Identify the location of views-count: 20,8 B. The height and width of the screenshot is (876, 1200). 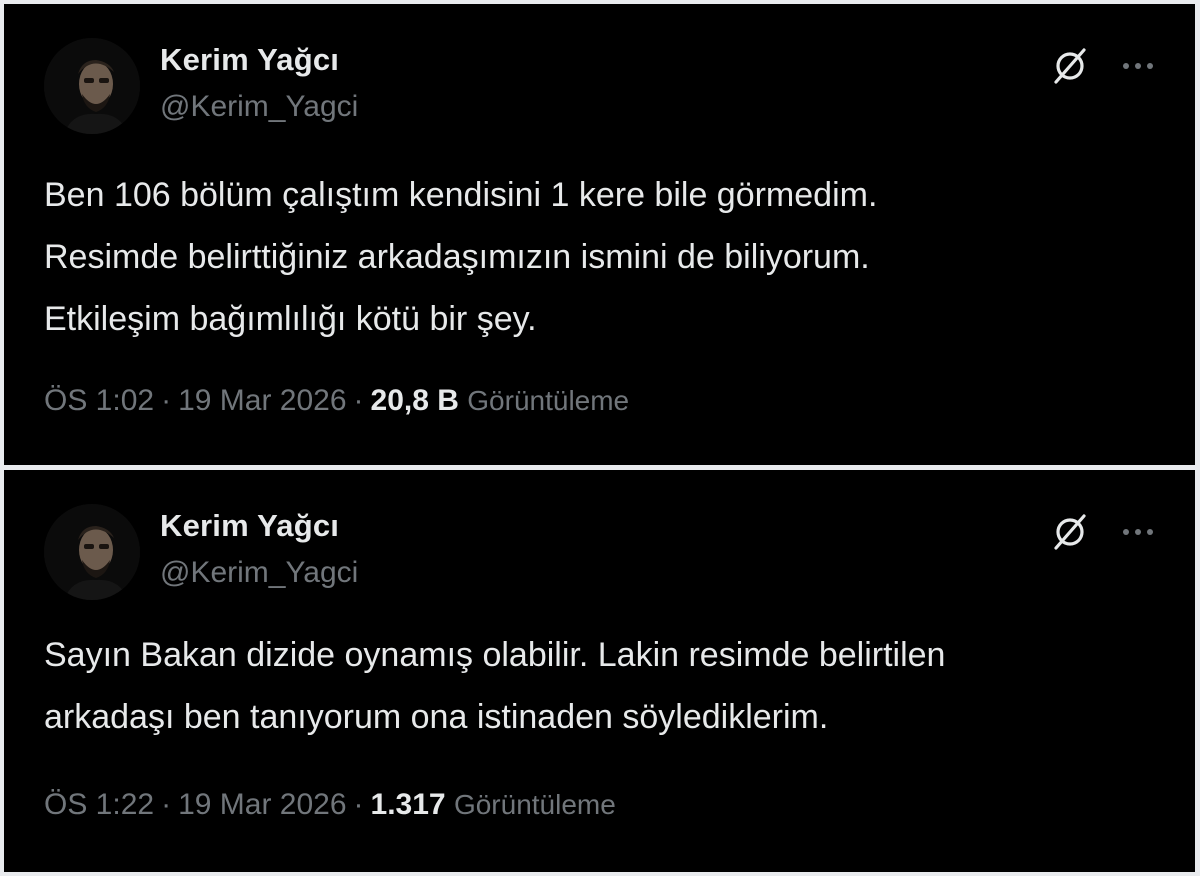
(415, 400).